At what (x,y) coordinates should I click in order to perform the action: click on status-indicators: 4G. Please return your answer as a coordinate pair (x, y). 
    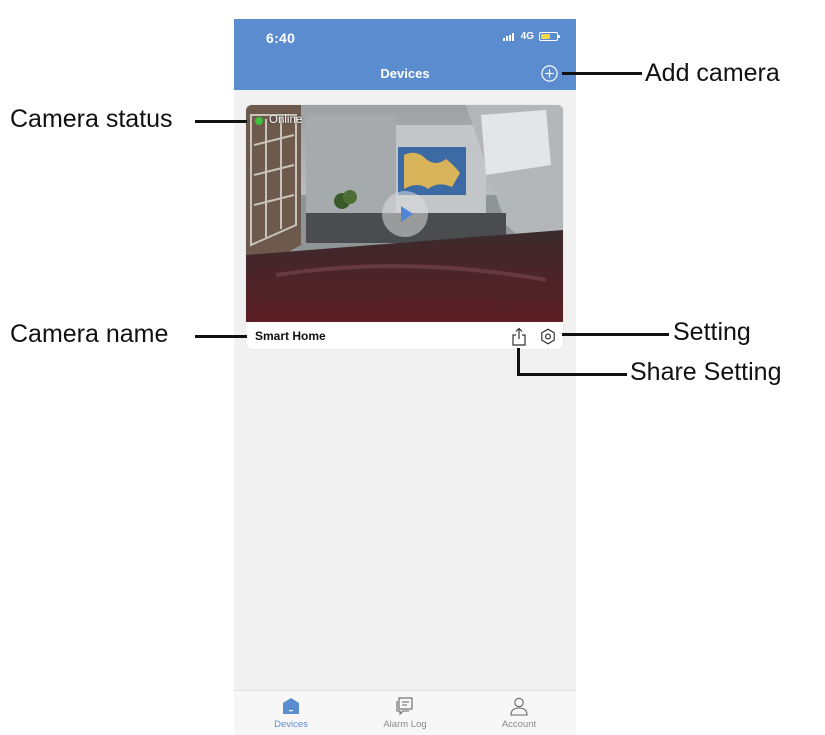
    Looking at the image, I should click on (531, 36).